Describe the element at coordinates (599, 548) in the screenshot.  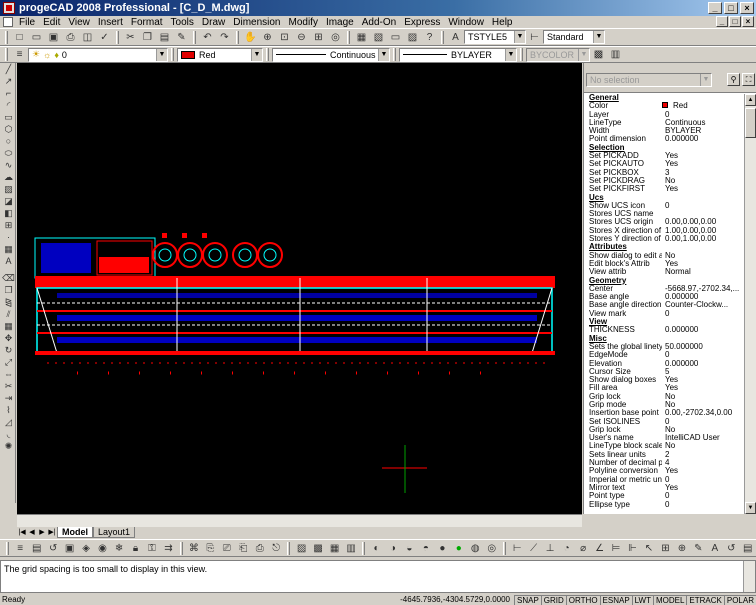
I see `dim-angular-icon: ∠` at that location.